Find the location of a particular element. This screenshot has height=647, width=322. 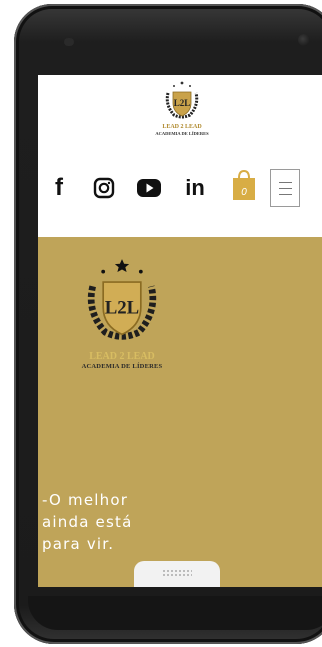

hero-logo-brand-text: LEAD 2 LEAD is located at coordinates (122, 356).